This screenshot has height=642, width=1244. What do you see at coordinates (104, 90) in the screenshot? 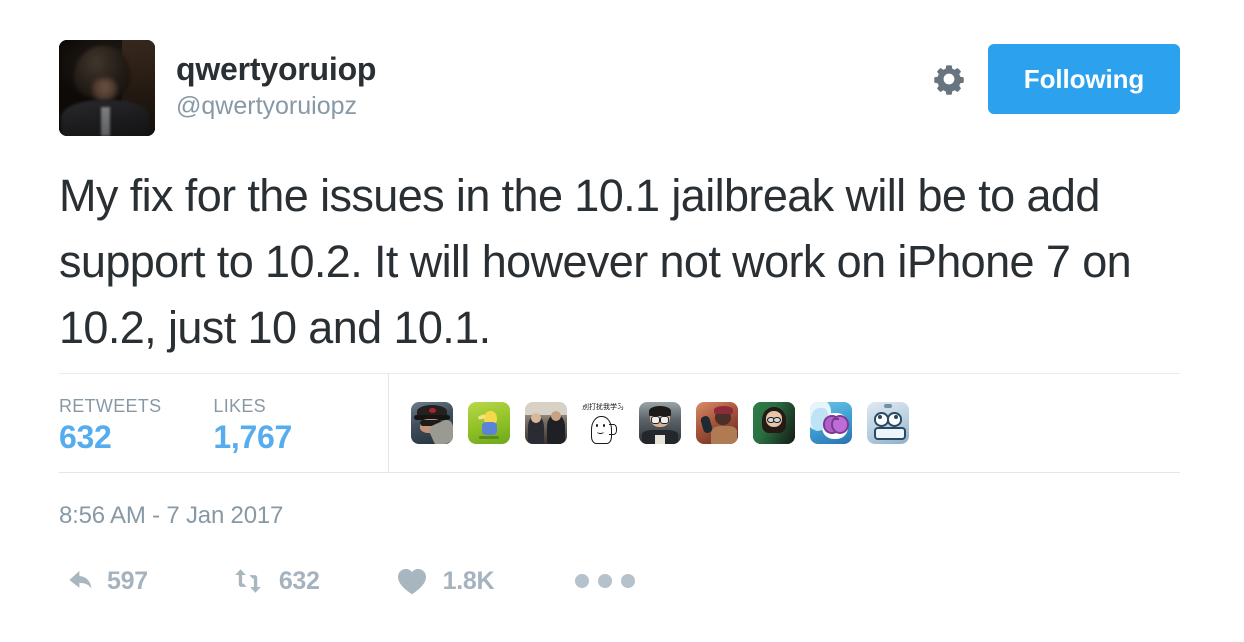
I see `avatar-face` at bounding box center [104, 90].